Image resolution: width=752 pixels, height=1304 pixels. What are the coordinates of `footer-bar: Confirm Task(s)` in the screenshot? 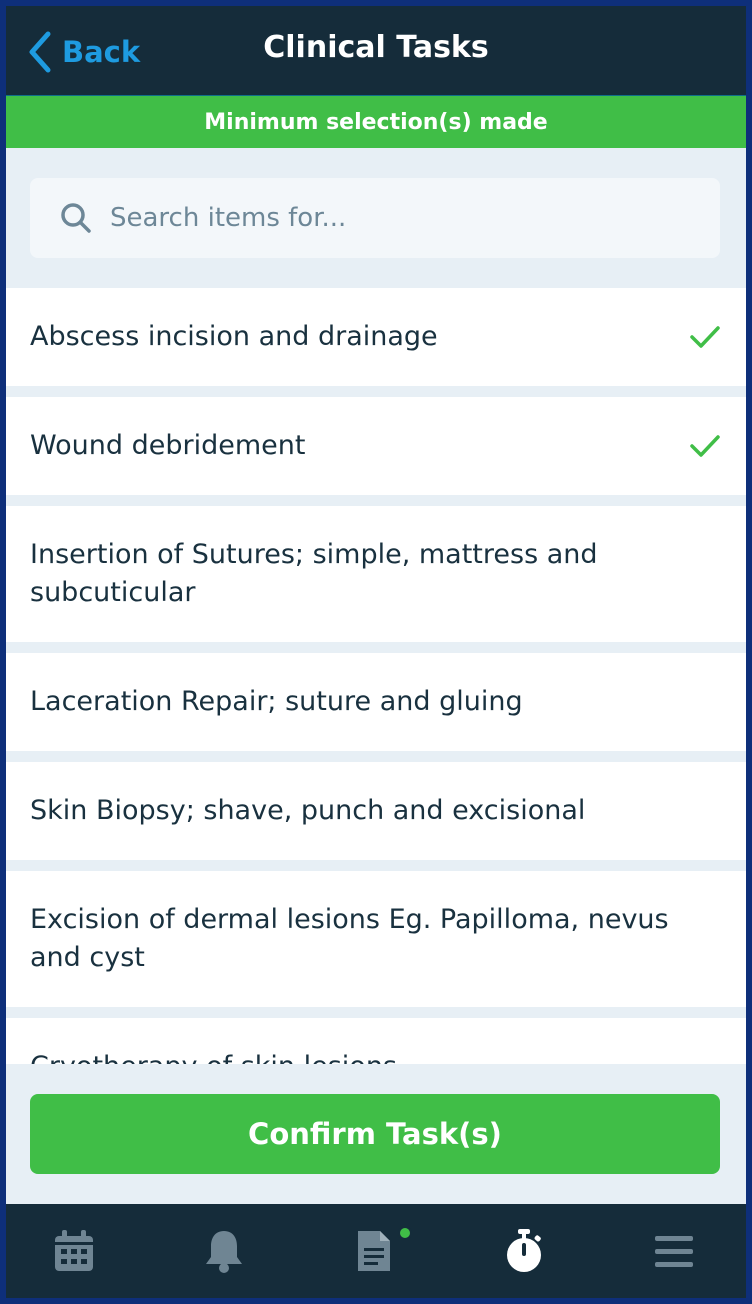 It's located at (376, 1134).